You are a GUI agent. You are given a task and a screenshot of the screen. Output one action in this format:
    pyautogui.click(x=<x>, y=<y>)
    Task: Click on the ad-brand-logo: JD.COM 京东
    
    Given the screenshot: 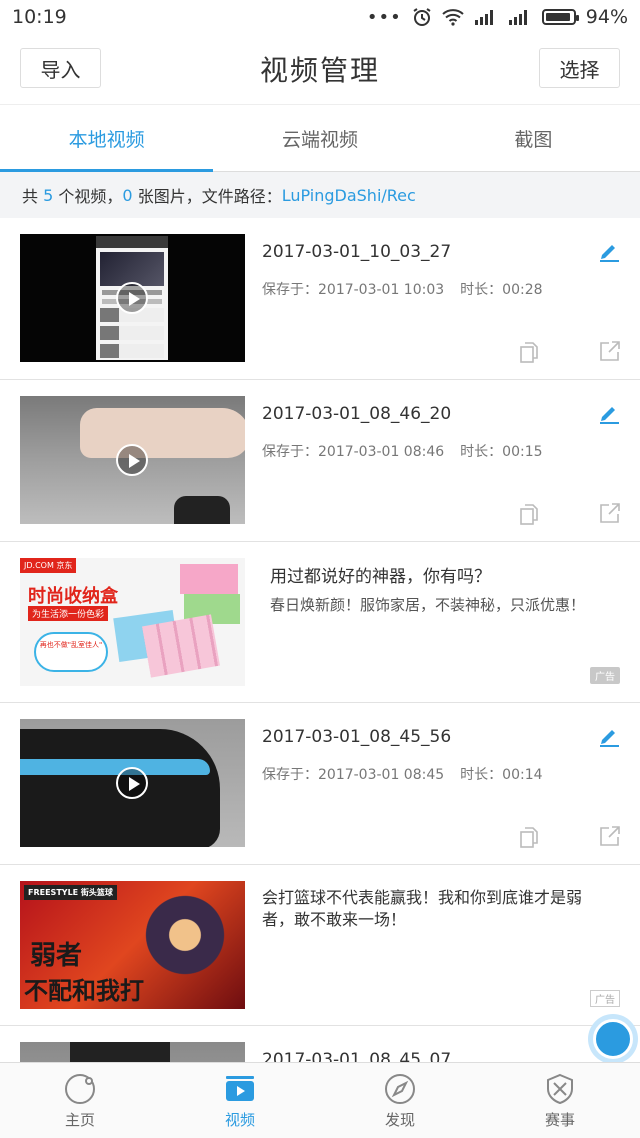 What is the action you would take?
    pyautogui.click(x=48, y=565)
    